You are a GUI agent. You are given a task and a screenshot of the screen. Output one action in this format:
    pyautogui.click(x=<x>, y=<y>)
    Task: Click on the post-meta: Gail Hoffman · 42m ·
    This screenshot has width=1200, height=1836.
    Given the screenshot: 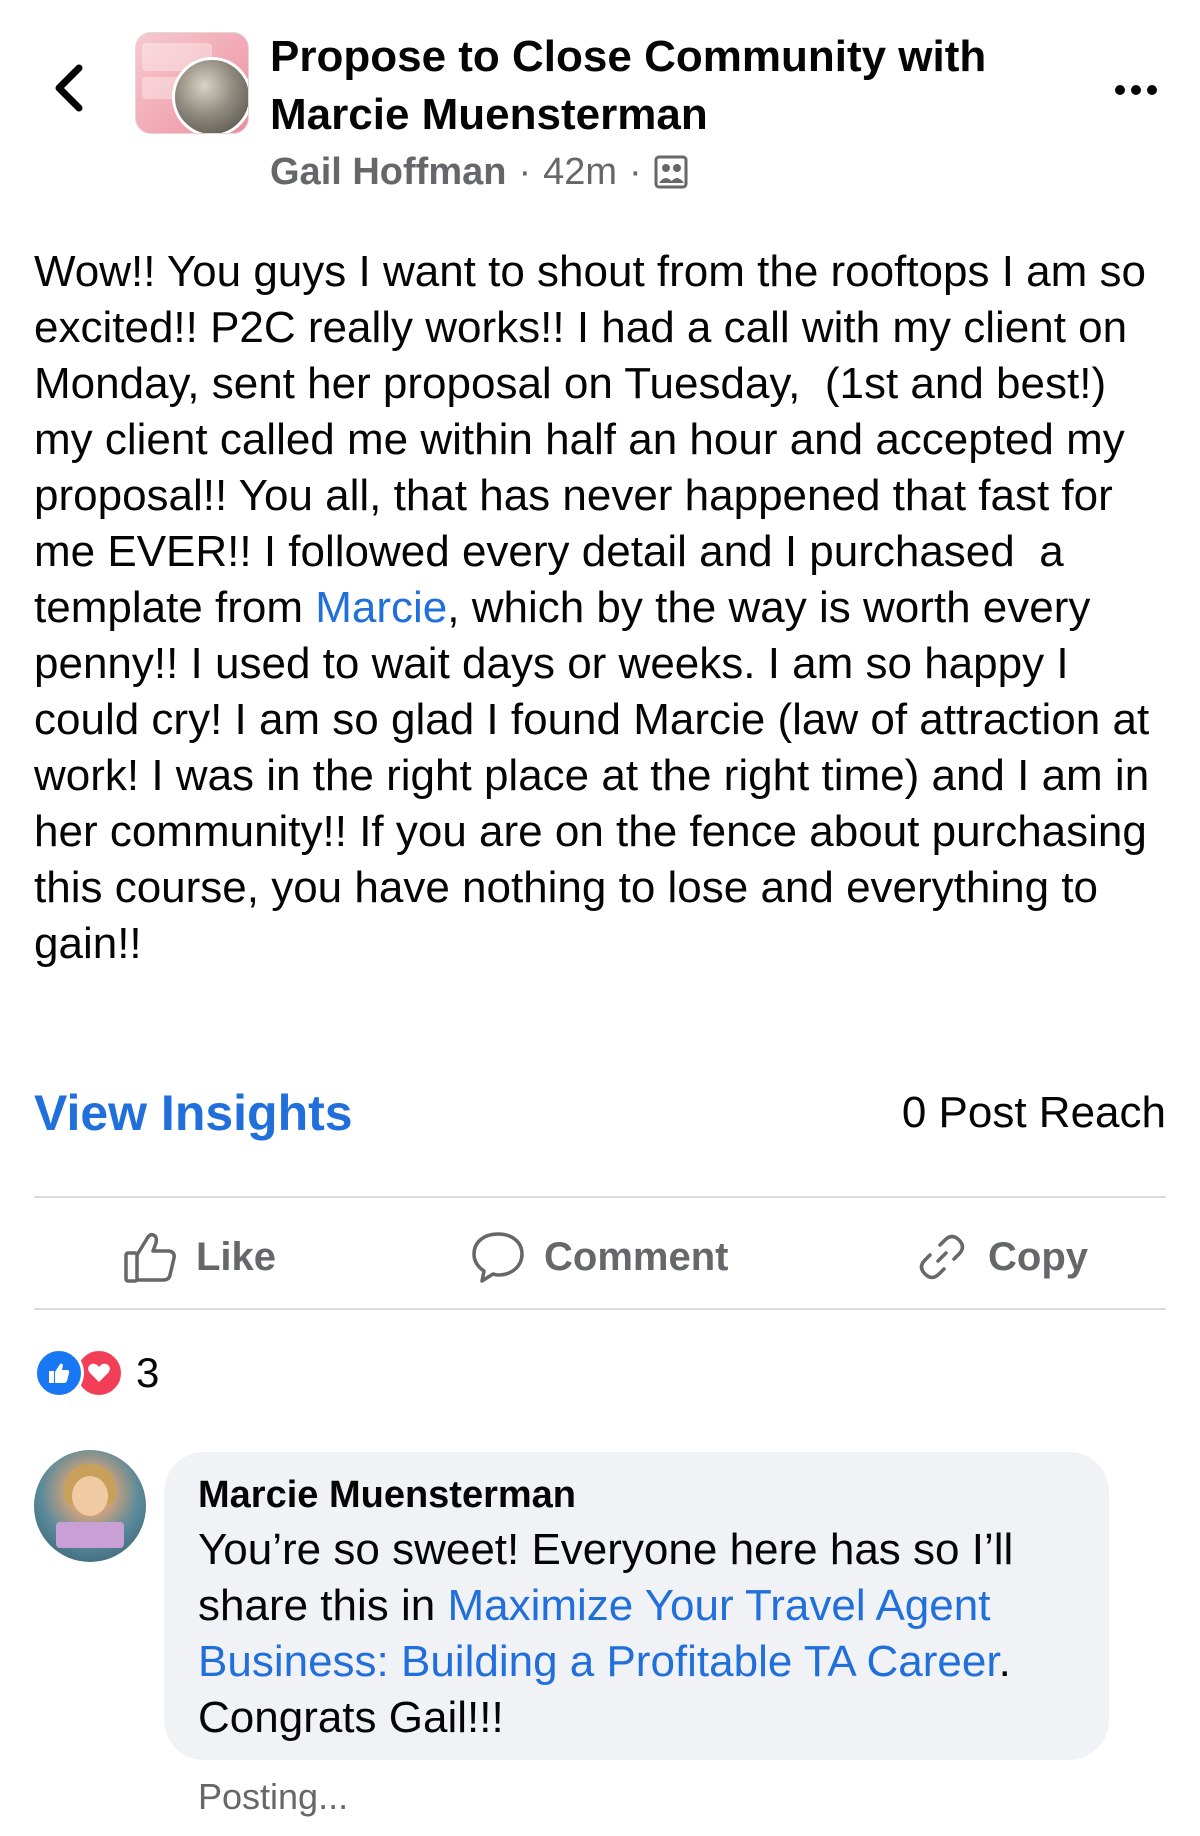 What is the action you would take?
    pyautogui.click(x=479, y=172)
    